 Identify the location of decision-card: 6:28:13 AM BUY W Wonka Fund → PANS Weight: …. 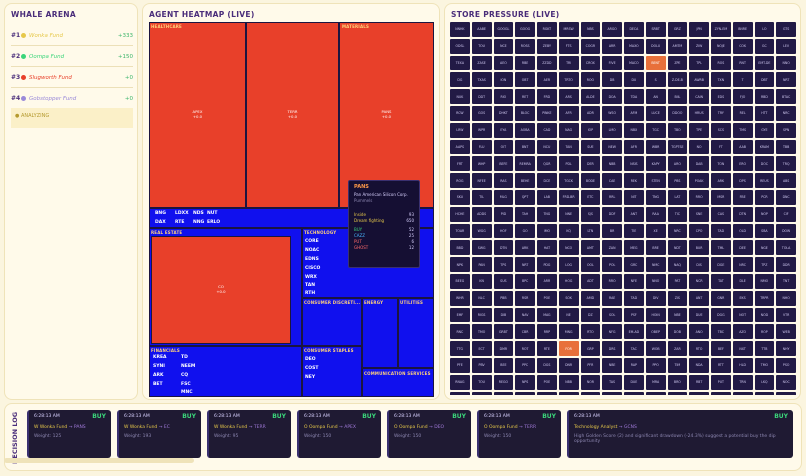
(69, 434).